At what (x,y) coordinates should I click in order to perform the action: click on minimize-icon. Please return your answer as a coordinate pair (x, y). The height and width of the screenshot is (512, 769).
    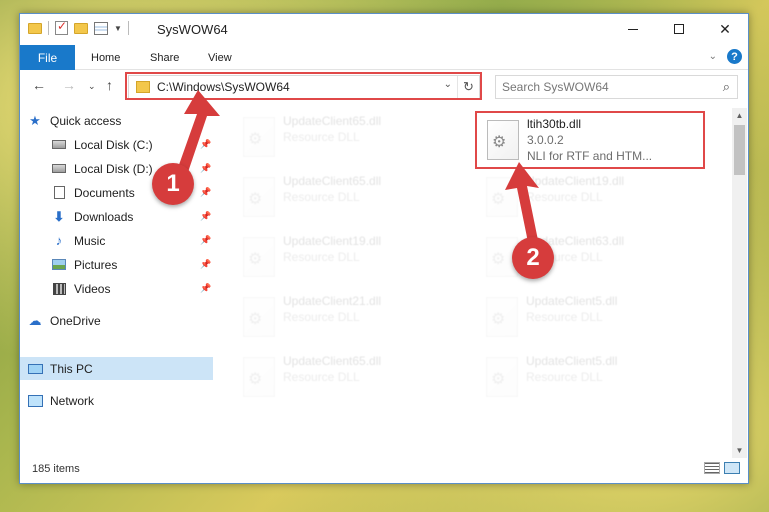
    Looking at the image, I should click on (633, 29).